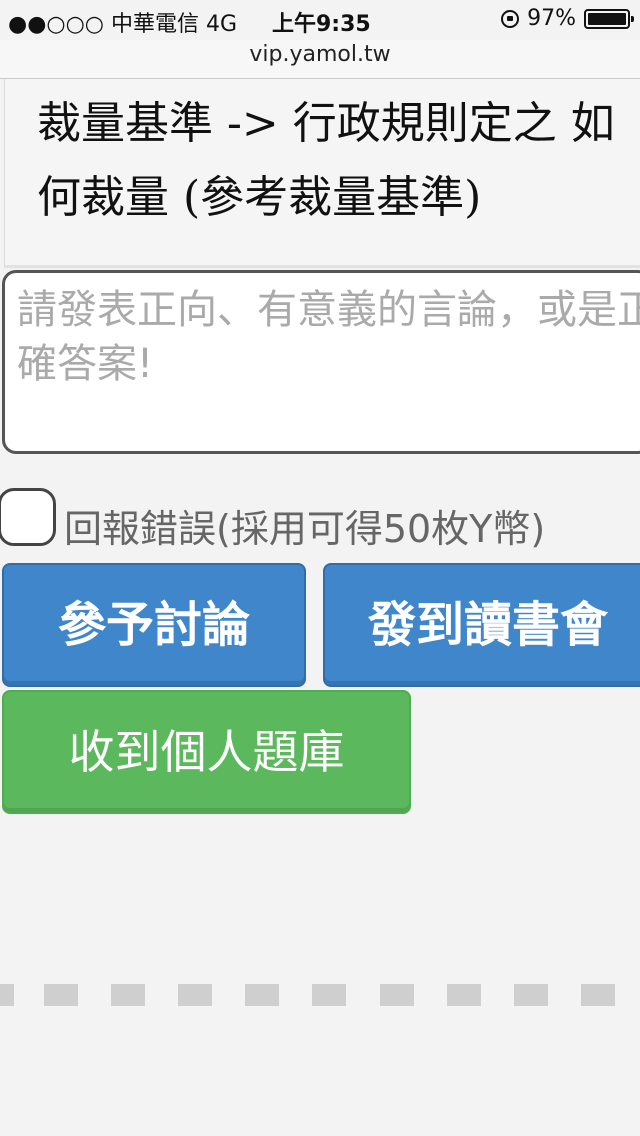 The height and width of the screenshot is (1136, 640). What do you see at coordinates (304, 525) in the screenshot?
I see `report-error-label: 回報錯誤(採用可得50枚Y幣)` at bounding box center [304, 525].